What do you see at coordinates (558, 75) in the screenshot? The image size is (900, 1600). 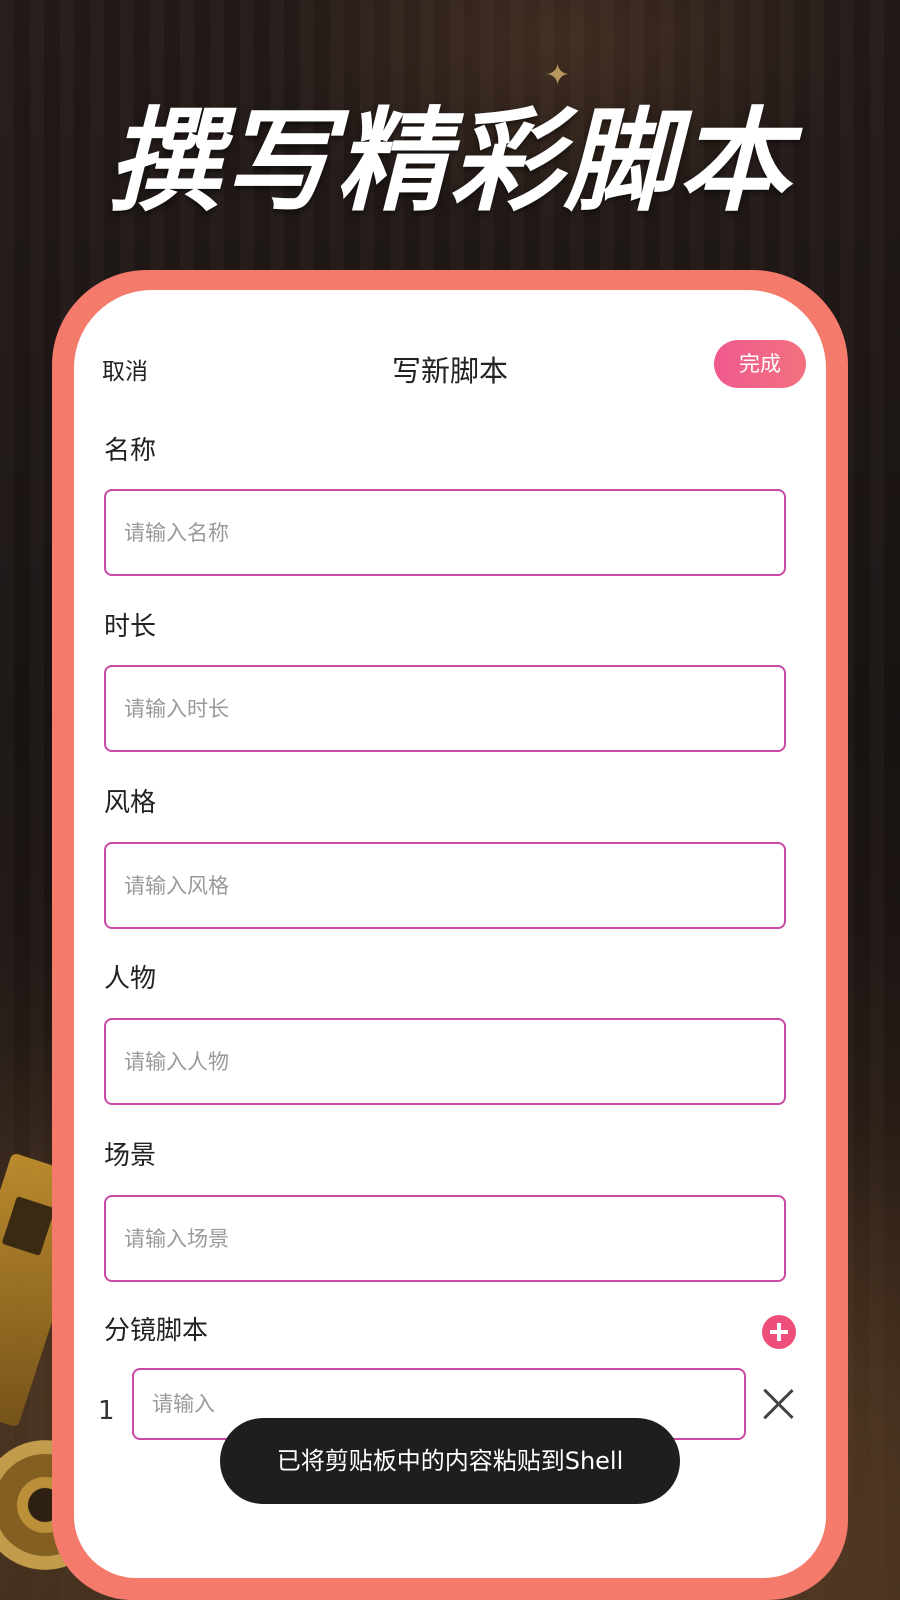 I see `sparkle-icon: ✦` at bounding box center [558, 75].